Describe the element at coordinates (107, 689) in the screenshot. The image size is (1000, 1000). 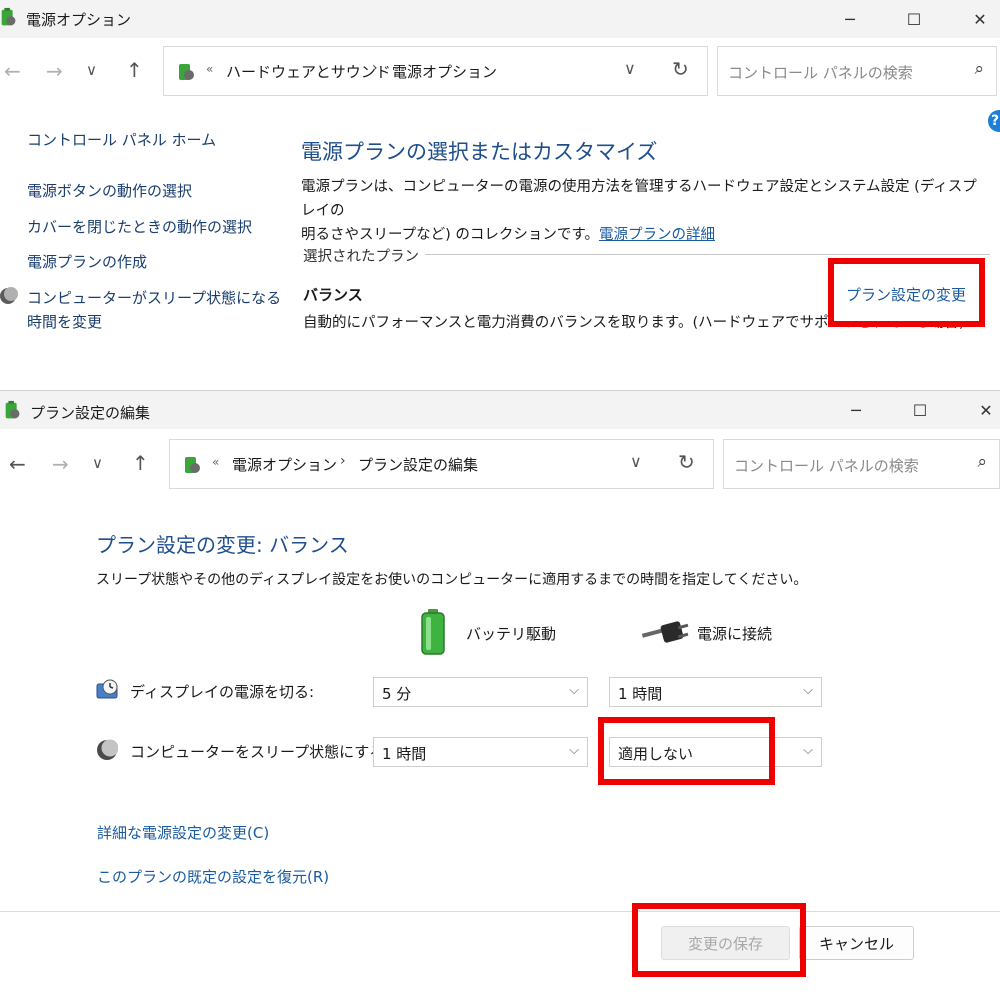
I see `display-clock-icon` at that location.